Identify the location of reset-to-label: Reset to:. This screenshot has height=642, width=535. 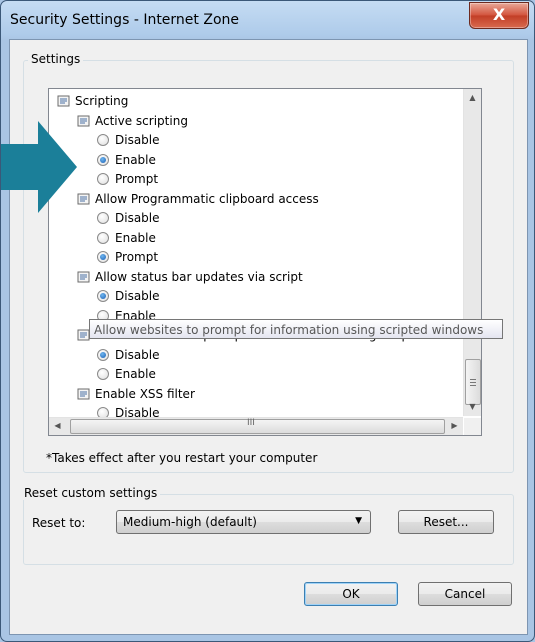
(59, 523).